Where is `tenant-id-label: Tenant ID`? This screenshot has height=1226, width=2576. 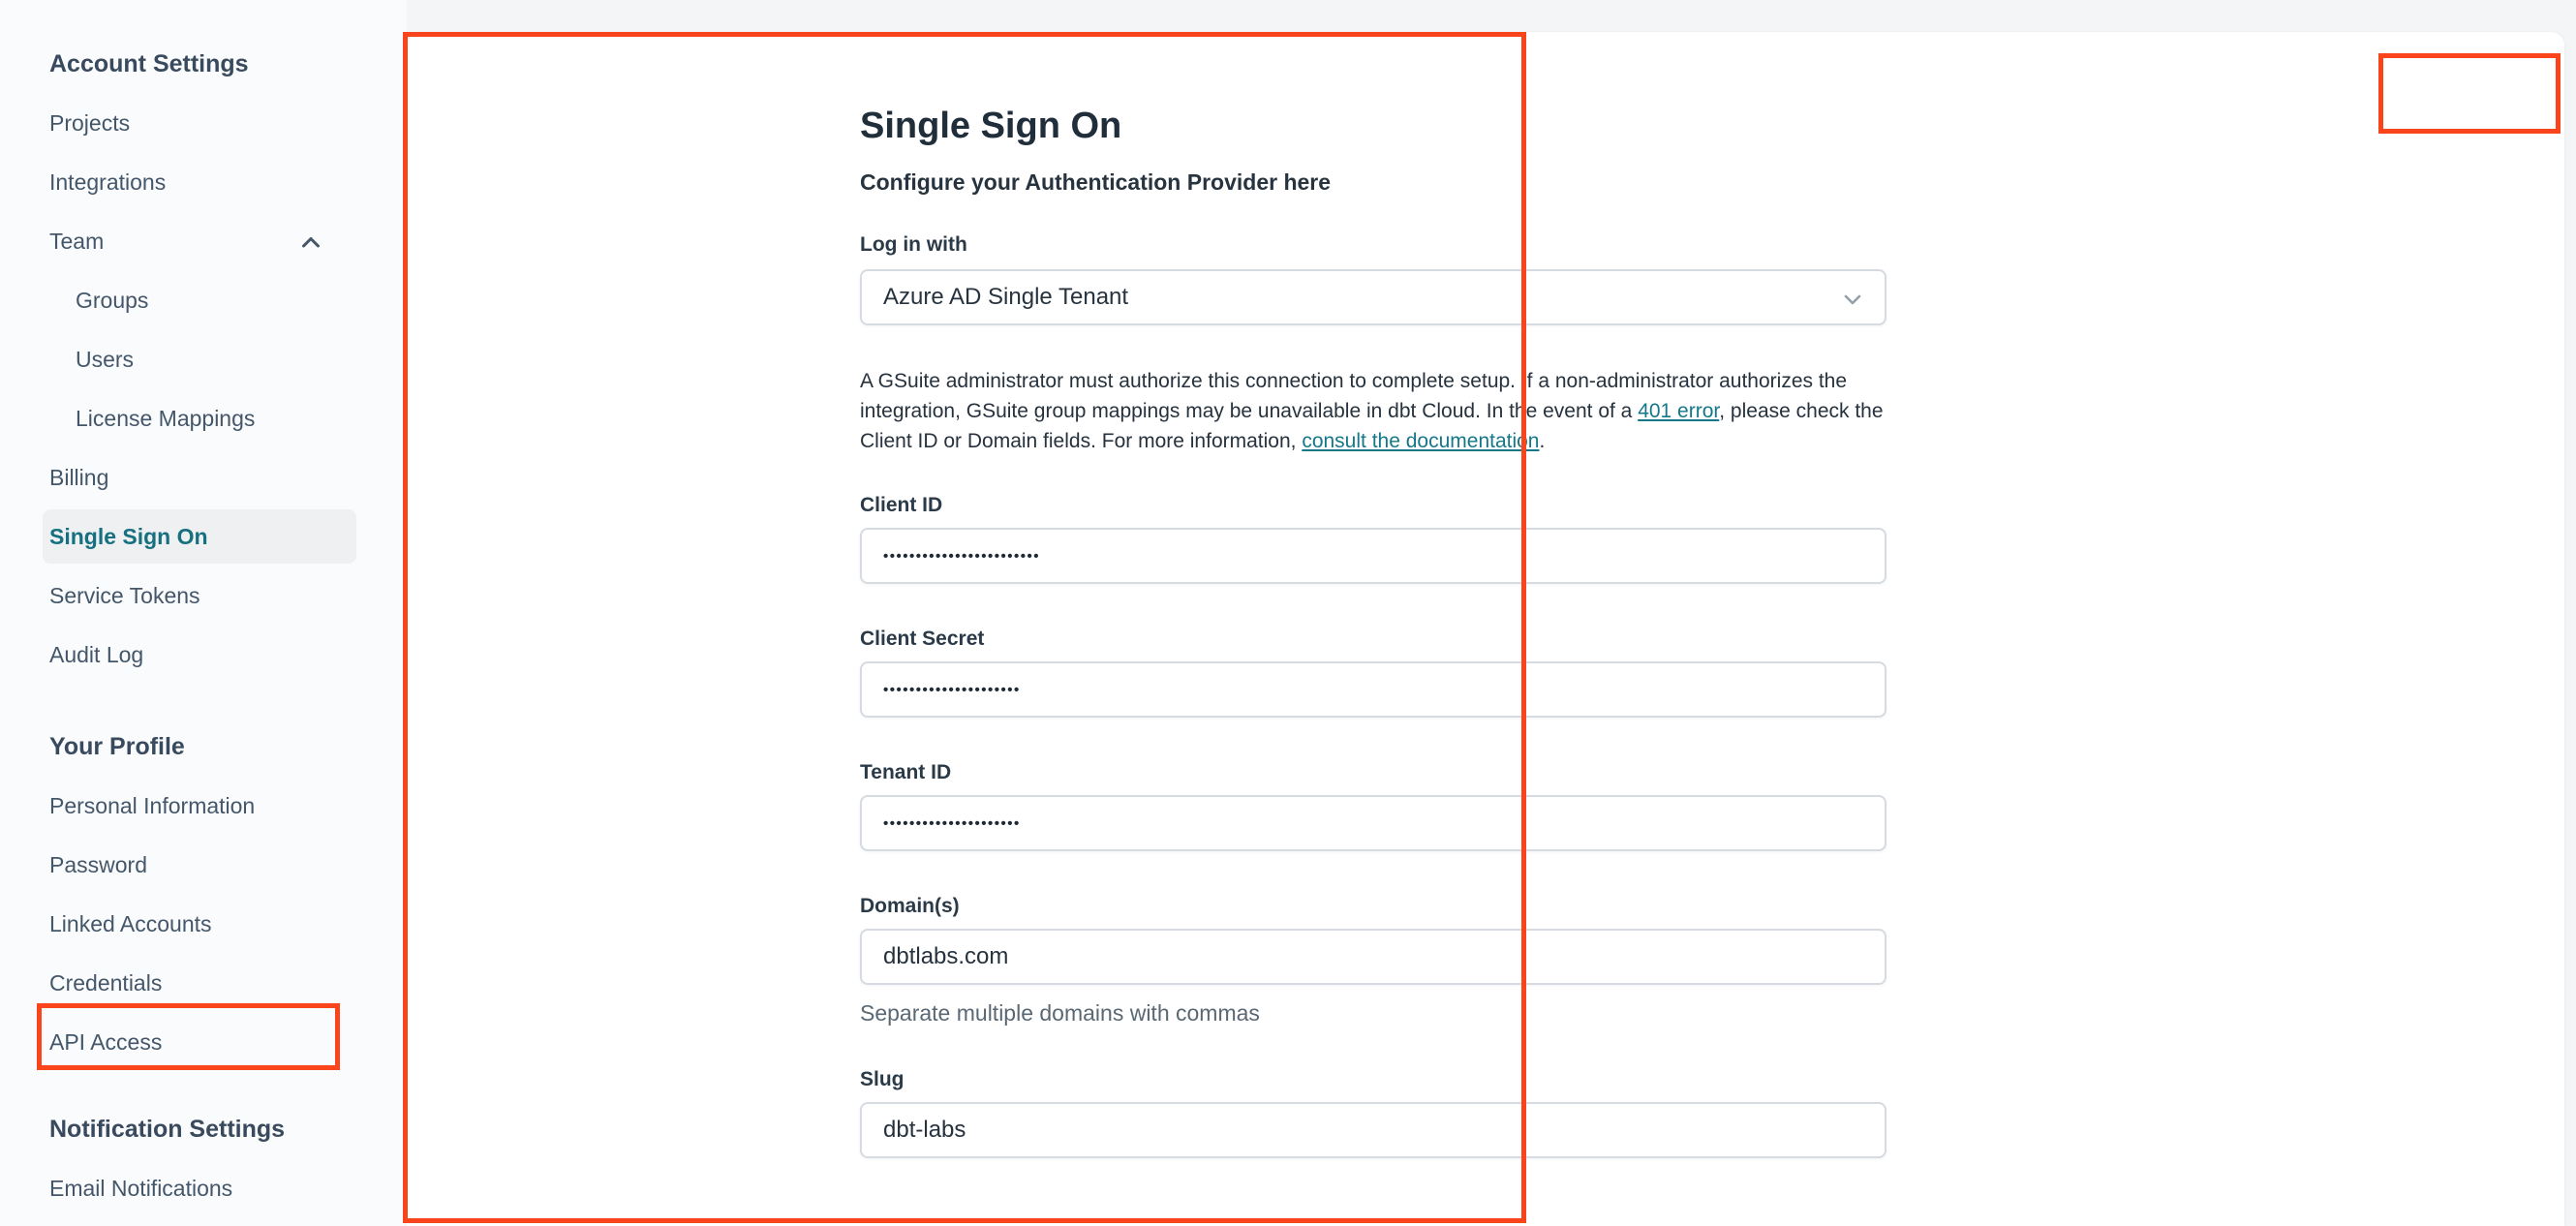 tenant-id-label: Tenant ID is located at coordinates (906, 772).